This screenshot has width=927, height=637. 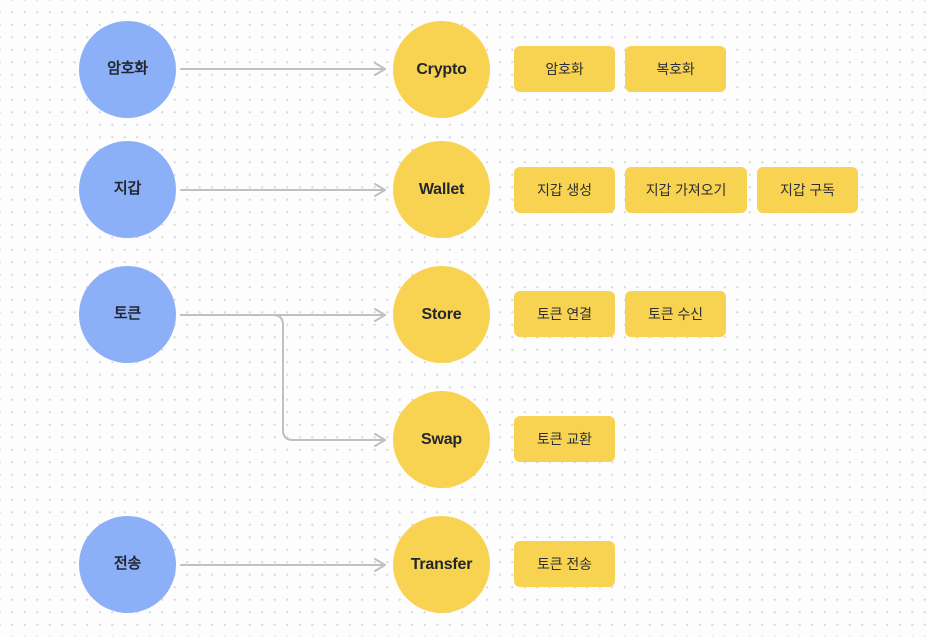 I want to click on source-node-label: 암호화, so click(x=127, y=69).